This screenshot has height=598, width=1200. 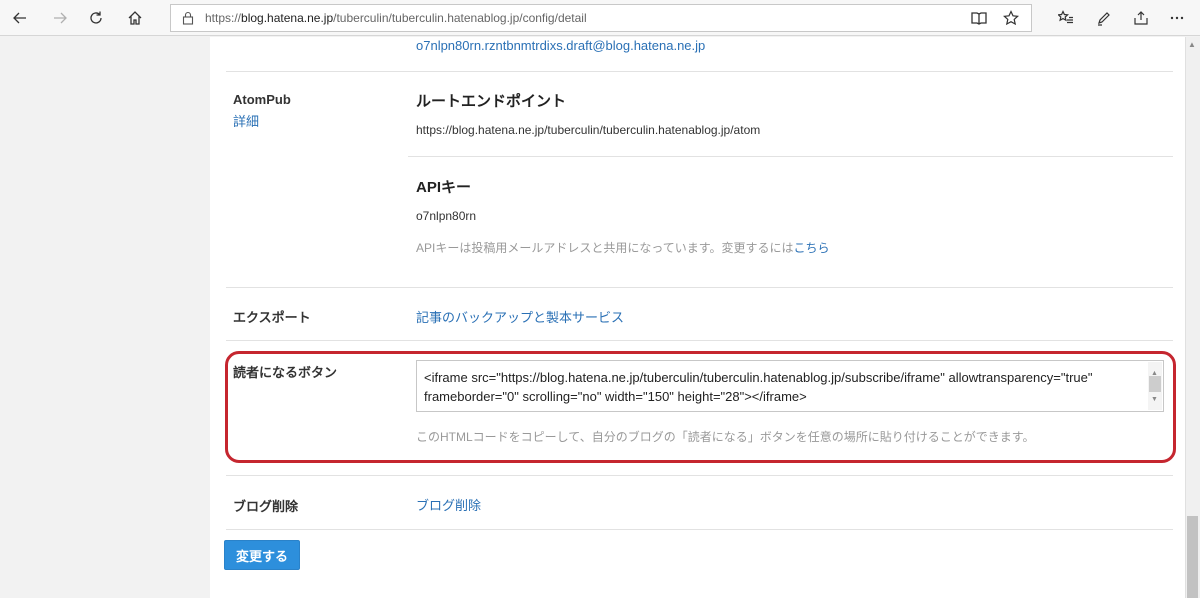 What do you see at coordinates (812, 248) in the screenshot?
I see `api-key-change-link: こちら` at bounding box center [812, 248].